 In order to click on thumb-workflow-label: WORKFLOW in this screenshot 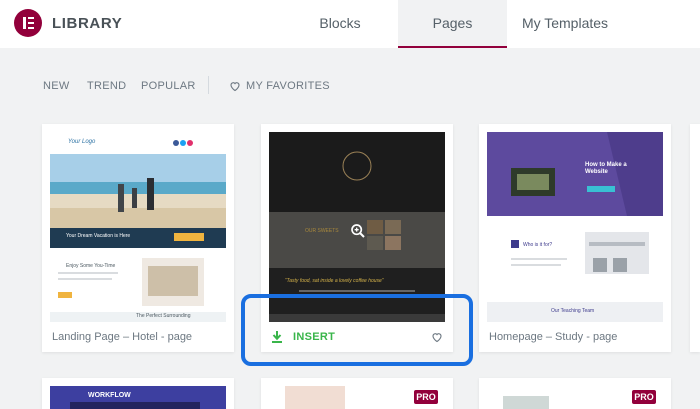, I will do `click(109, 395)`.